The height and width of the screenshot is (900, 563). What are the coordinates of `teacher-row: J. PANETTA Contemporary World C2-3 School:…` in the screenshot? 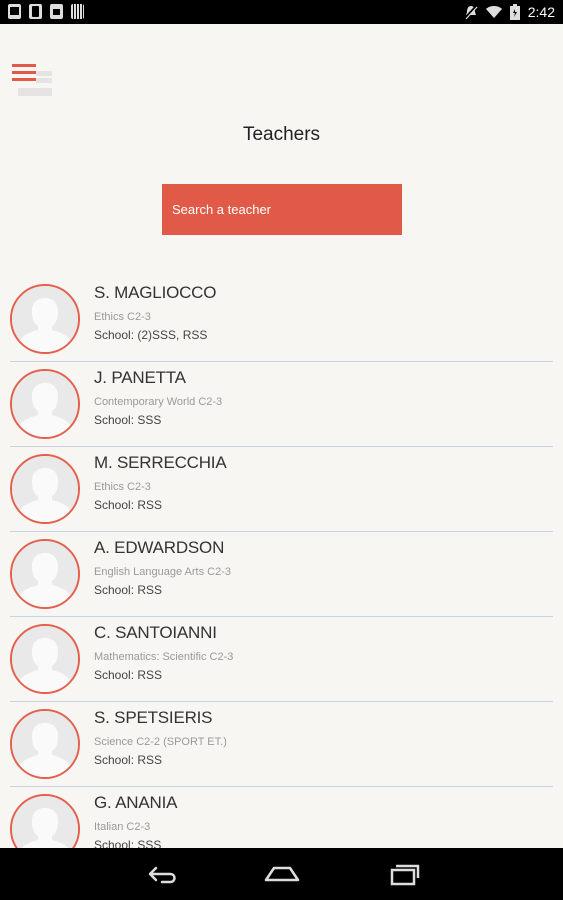 It's located at (281, 404).